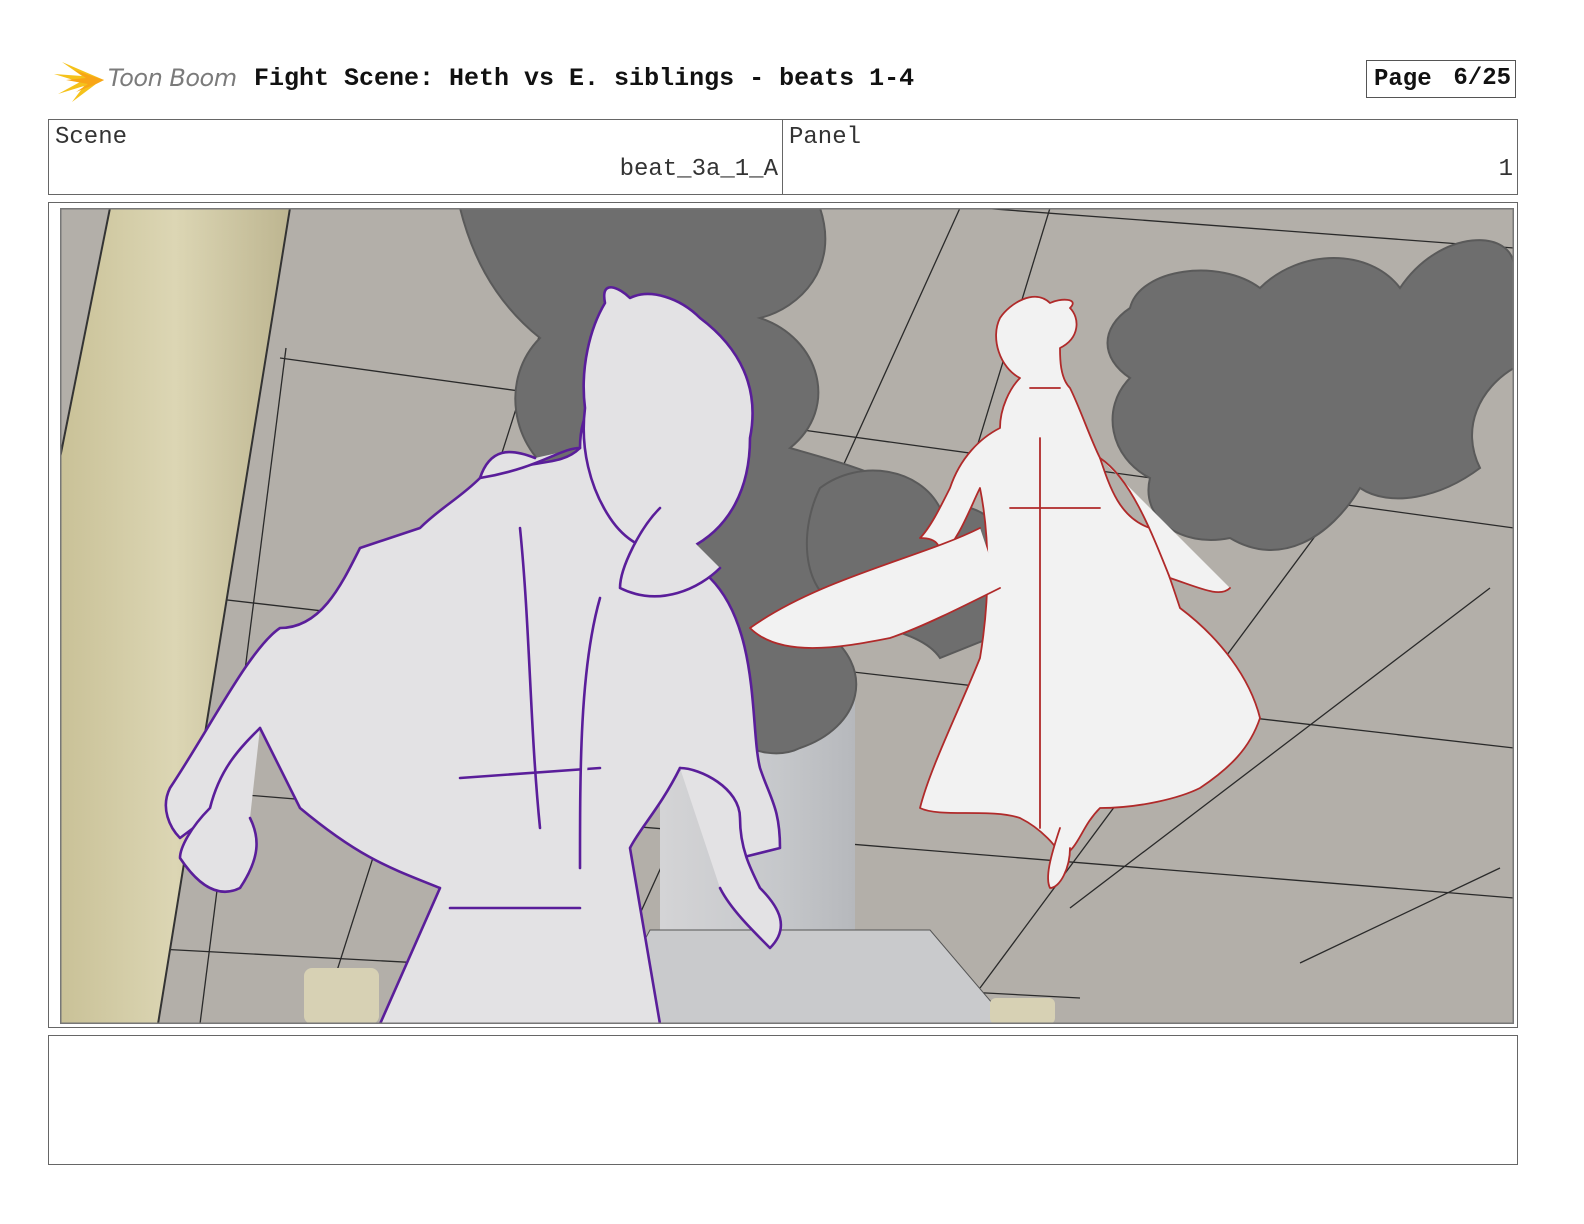 Image resolution: width=1584 pixels, height=1224 pixels. Describe the element at coordinates (825, 137) in the screenshot. I see `panel-label: Panel` at that location.